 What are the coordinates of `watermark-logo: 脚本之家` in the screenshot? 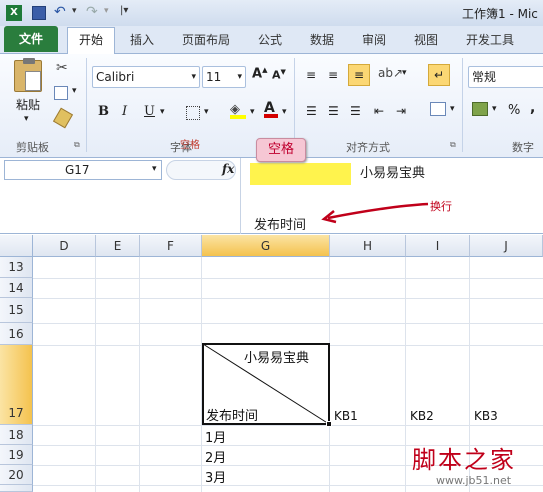 It's located at (464, 460).